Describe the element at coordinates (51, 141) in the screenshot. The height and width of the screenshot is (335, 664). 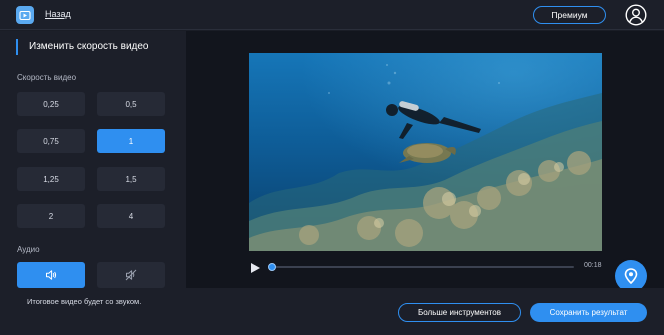
I see `speed-option-button: 0,75` at that location.